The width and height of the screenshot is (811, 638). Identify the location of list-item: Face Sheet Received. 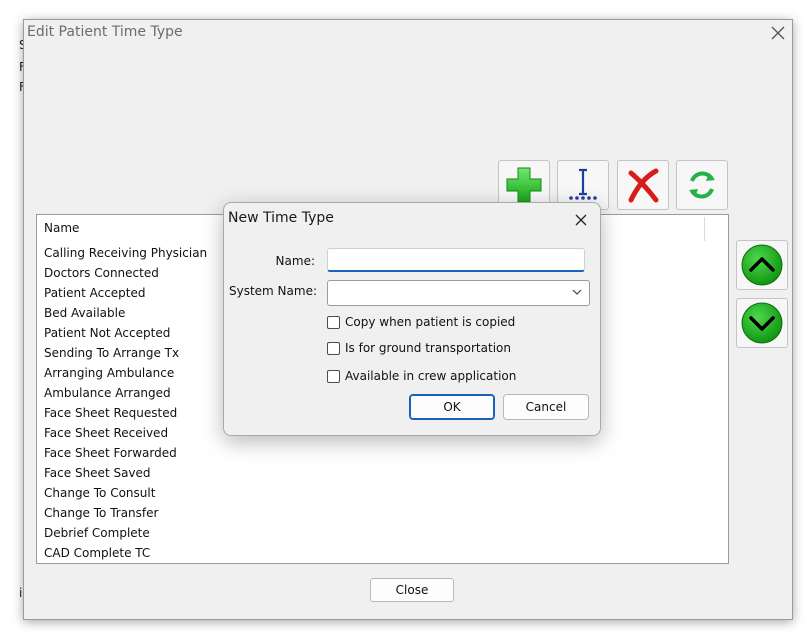
(125, 433).